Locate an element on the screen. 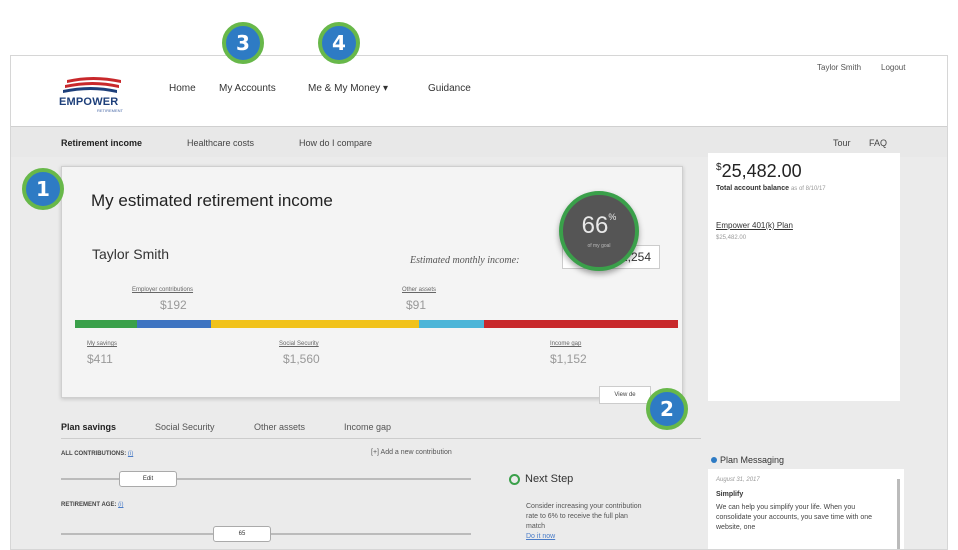 This screenshot has height=550, width=958. all-contributions-label: ALL CONTRIBUTIONS: (i) is located at coordinates (97, 454).